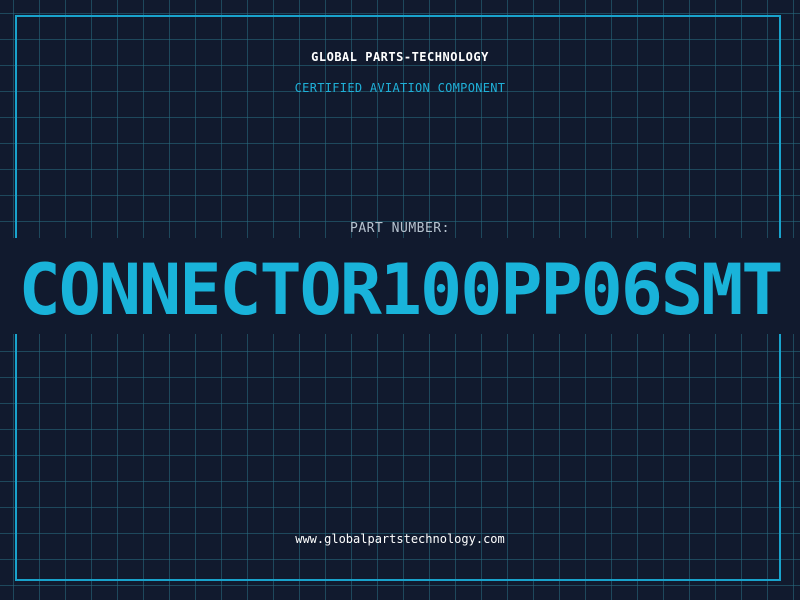 This screenshot has width=800, height=600. What do you see at coordinates (401, 290) in the screenshot?
I see `part-number-value: CONNECTOR100PP06SMT` at bounding box center [401, 290].